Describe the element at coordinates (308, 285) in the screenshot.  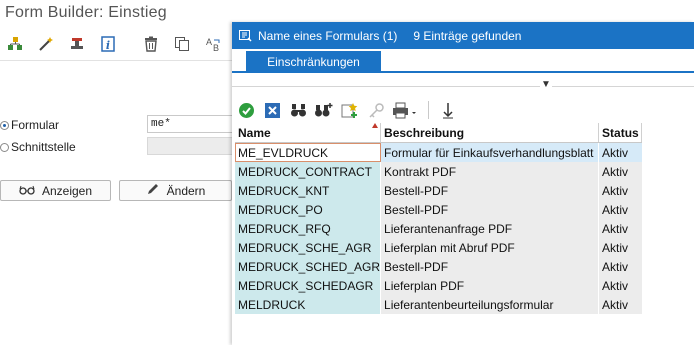
I see `cell-name: MEDRUCK_SCHEDAGR` at that location.